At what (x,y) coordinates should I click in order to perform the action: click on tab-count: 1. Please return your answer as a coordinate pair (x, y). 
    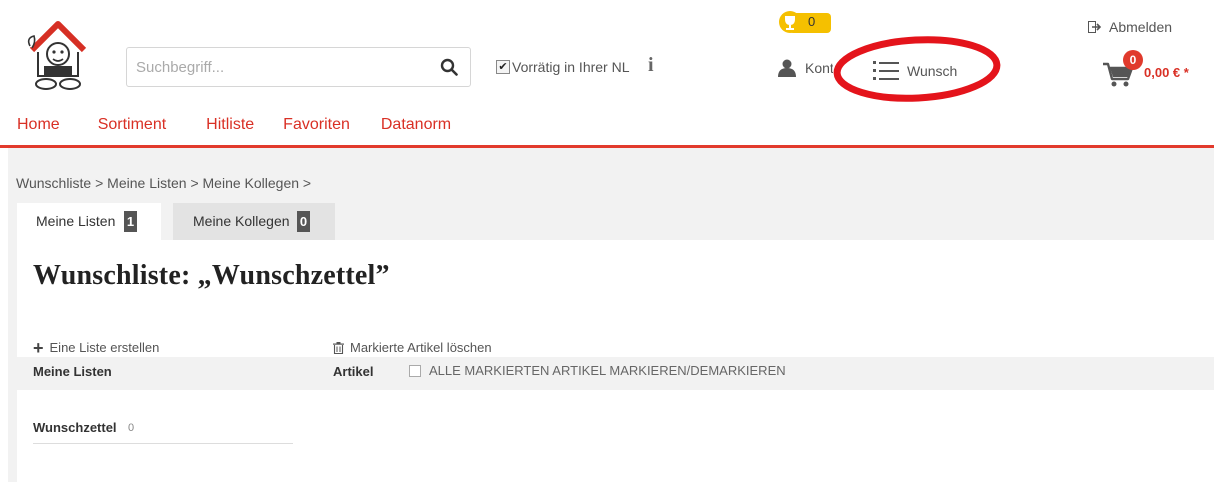
    Looking at the image, I should click on (130, 221).